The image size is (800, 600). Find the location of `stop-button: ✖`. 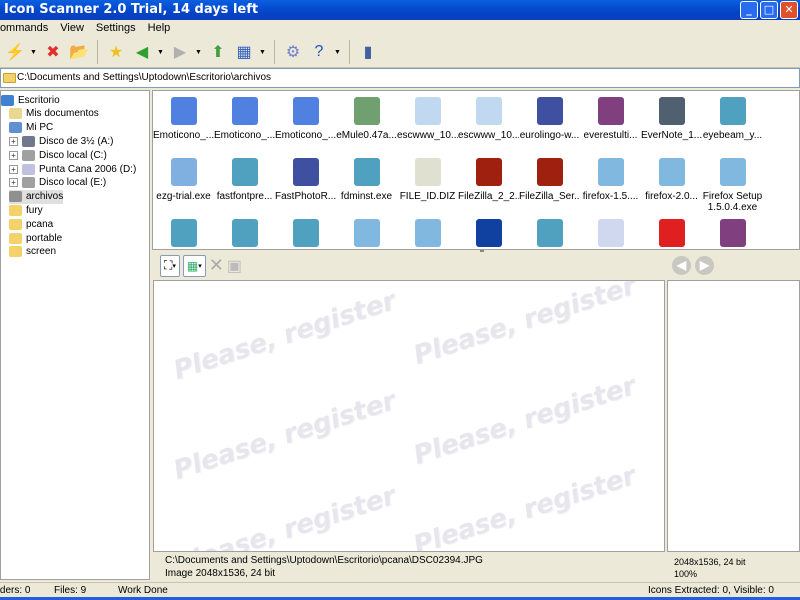

stop-button: ✖ is located at coordinates (53, 52).